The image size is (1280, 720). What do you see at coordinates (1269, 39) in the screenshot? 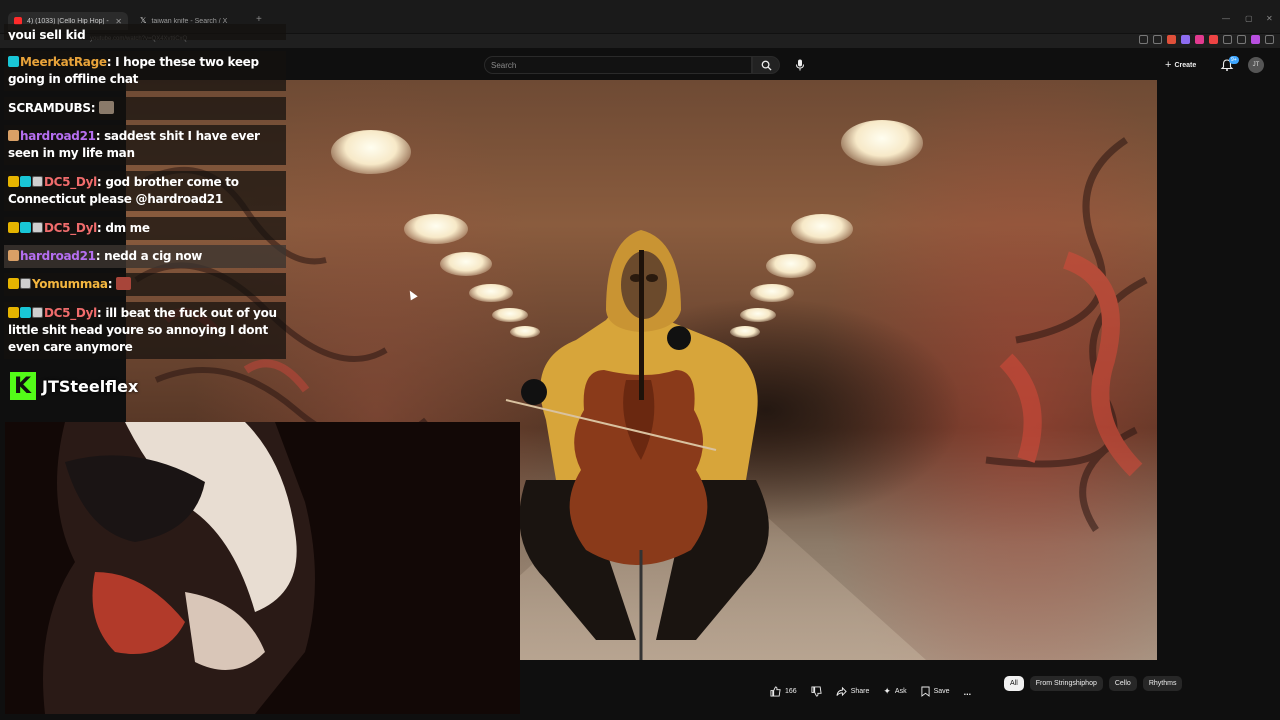
I see `menu-icon` at bounding box center [1269, 39].